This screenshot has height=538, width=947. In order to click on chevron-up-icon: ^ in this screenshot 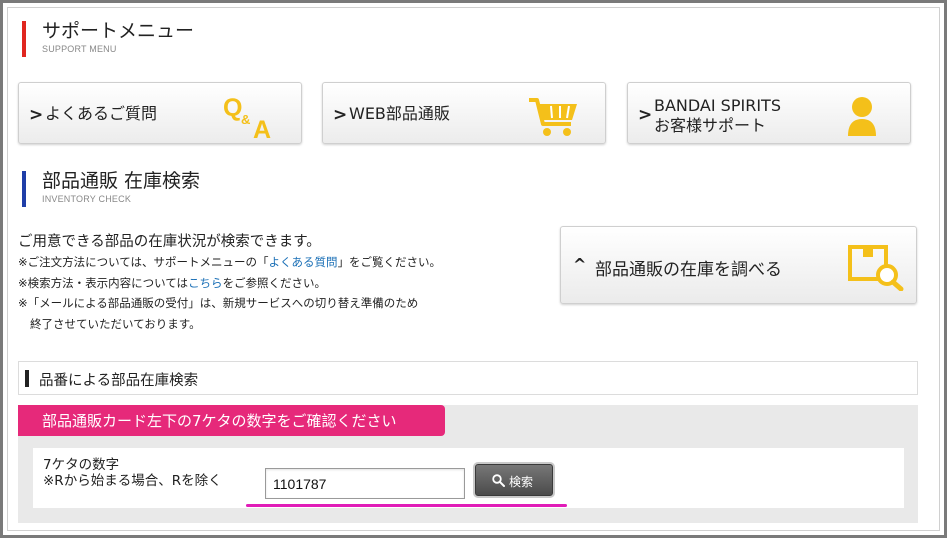, I will do `click(580, 264)`.